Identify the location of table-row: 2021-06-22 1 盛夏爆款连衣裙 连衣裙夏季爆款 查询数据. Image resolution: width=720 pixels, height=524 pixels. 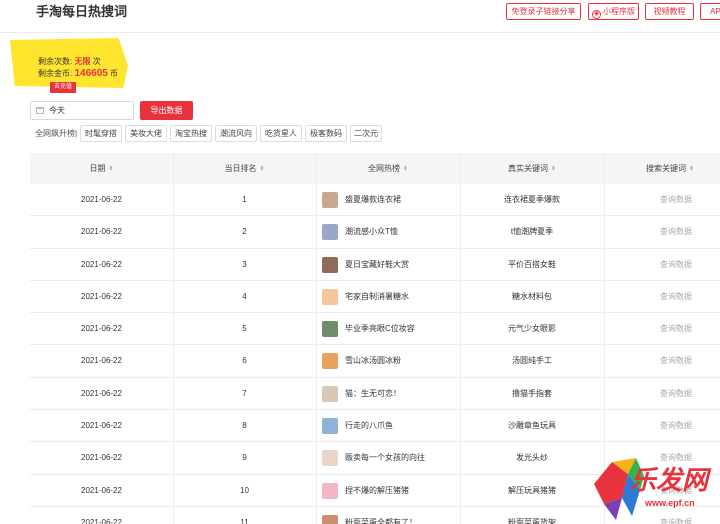
(375, 200).